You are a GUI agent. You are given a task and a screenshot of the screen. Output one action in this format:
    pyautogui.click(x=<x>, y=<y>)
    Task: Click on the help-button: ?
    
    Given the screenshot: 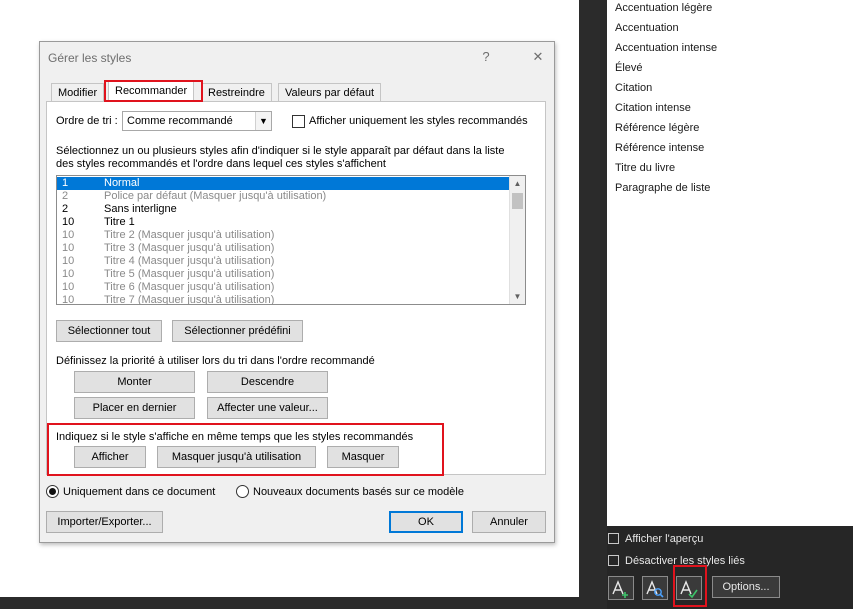 What is the action you would take?
    pyautogui.click(x=486, y=57)
    